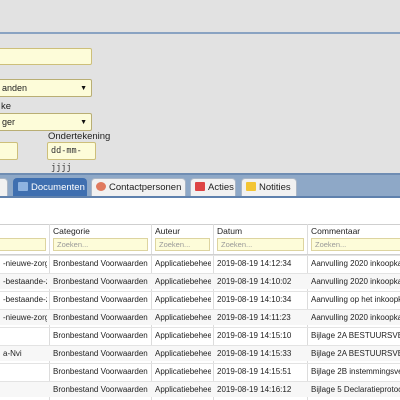  I want to click on select-field-2-value: ger, so click(9, 122).